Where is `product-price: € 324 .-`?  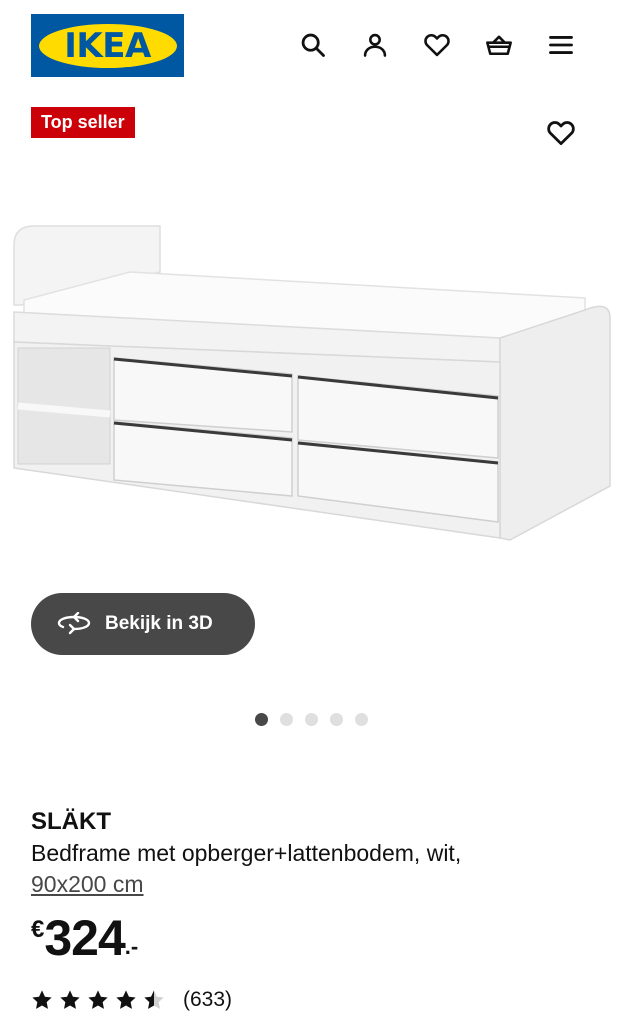 product-price: € 324 .- is located at coordinates (84, 938).